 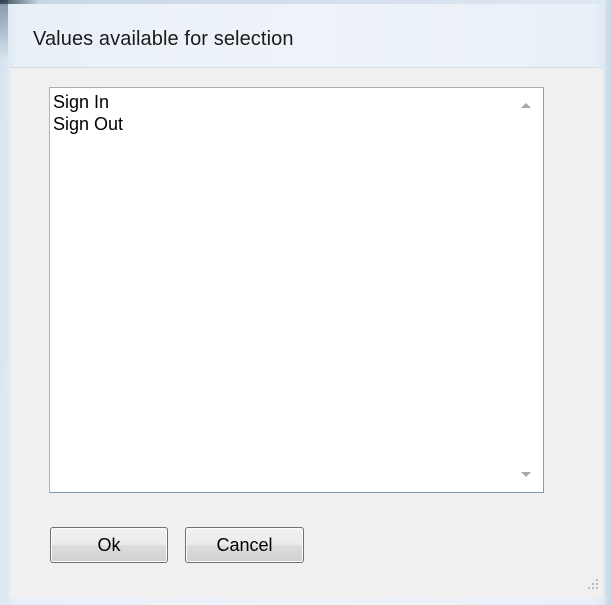 I want to click on window-top-edge, so click(x=305, y=2).